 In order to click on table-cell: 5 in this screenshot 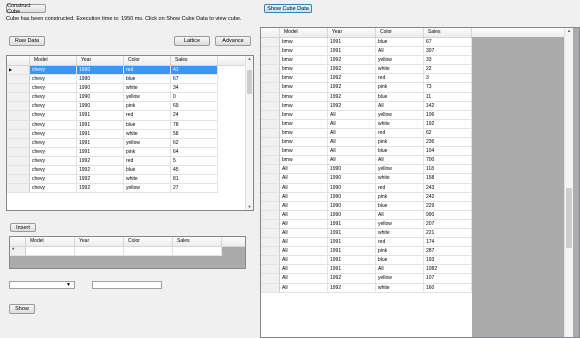, I will do `click(194, 161)`.